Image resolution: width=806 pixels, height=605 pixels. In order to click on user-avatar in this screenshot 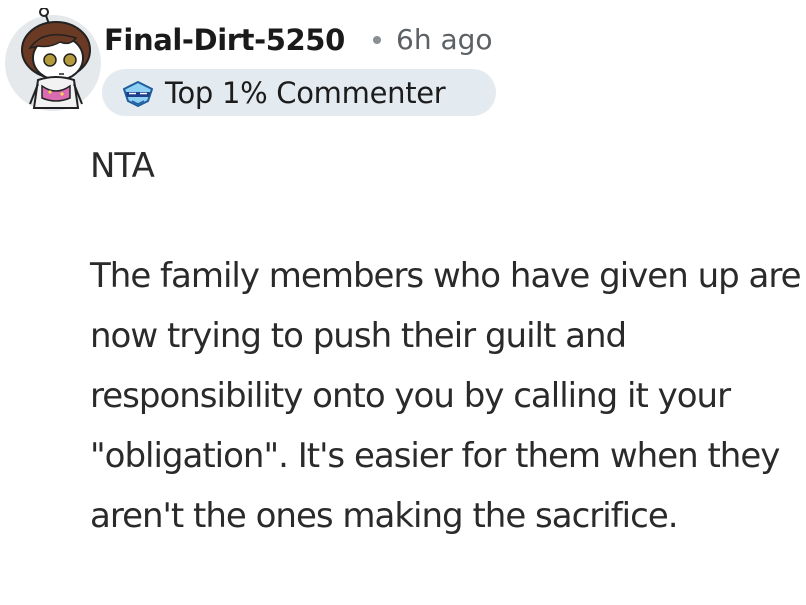, I will do `click(53, 59)`.